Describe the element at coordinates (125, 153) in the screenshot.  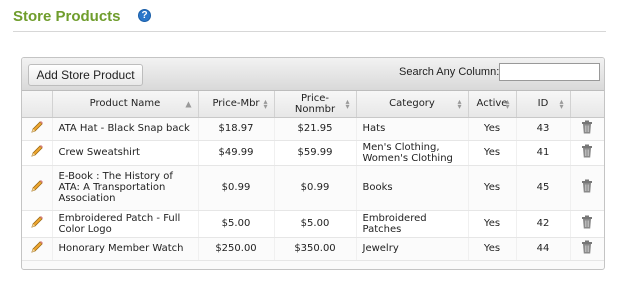
I see `product-name: Crew Sweatshirt` at that location.